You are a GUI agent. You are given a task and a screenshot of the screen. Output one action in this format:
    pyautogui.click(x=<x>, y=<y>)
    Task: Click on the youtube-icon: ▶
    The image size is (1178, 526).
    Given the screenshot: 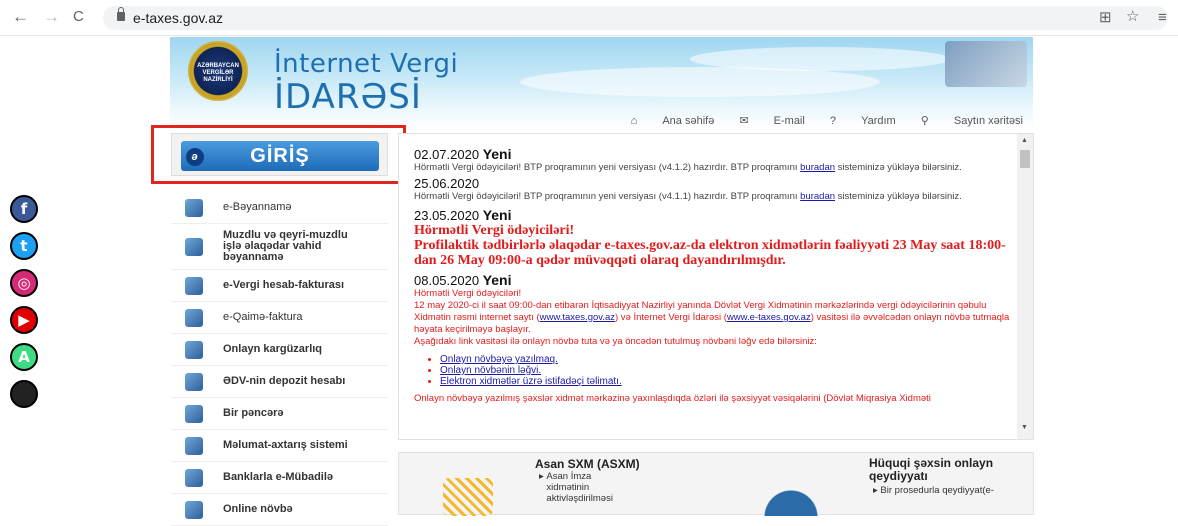 What is the action you would take?
    pyautogui.click(x=24, y=320)
    